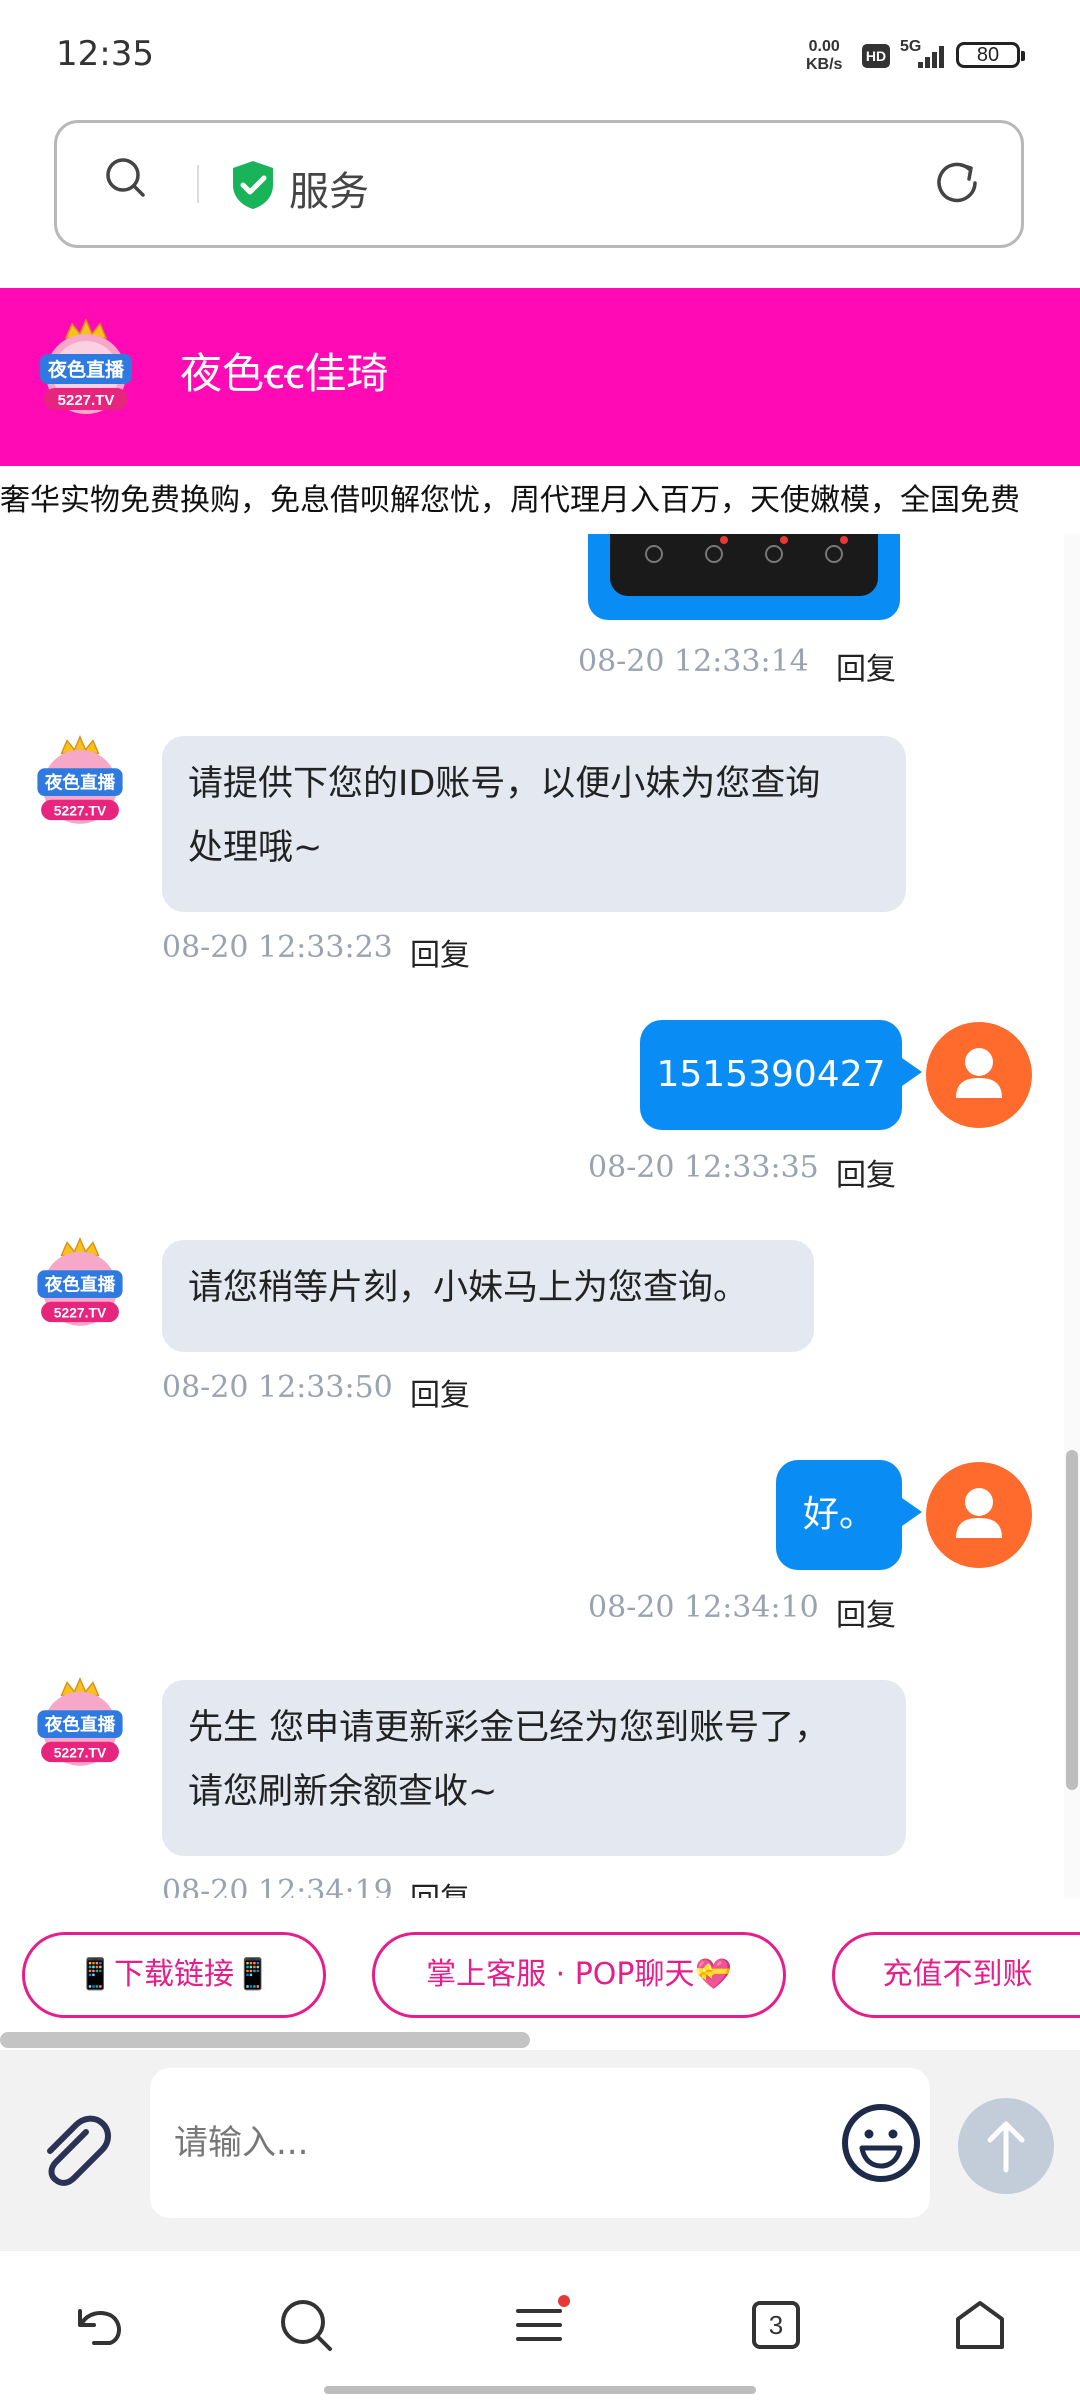  I want to click on announcement-marquee: 奢华实物免费换购，免息借呗解您忧，周代理月入百万，天使嫩模，全国免费, so click(540, 501).